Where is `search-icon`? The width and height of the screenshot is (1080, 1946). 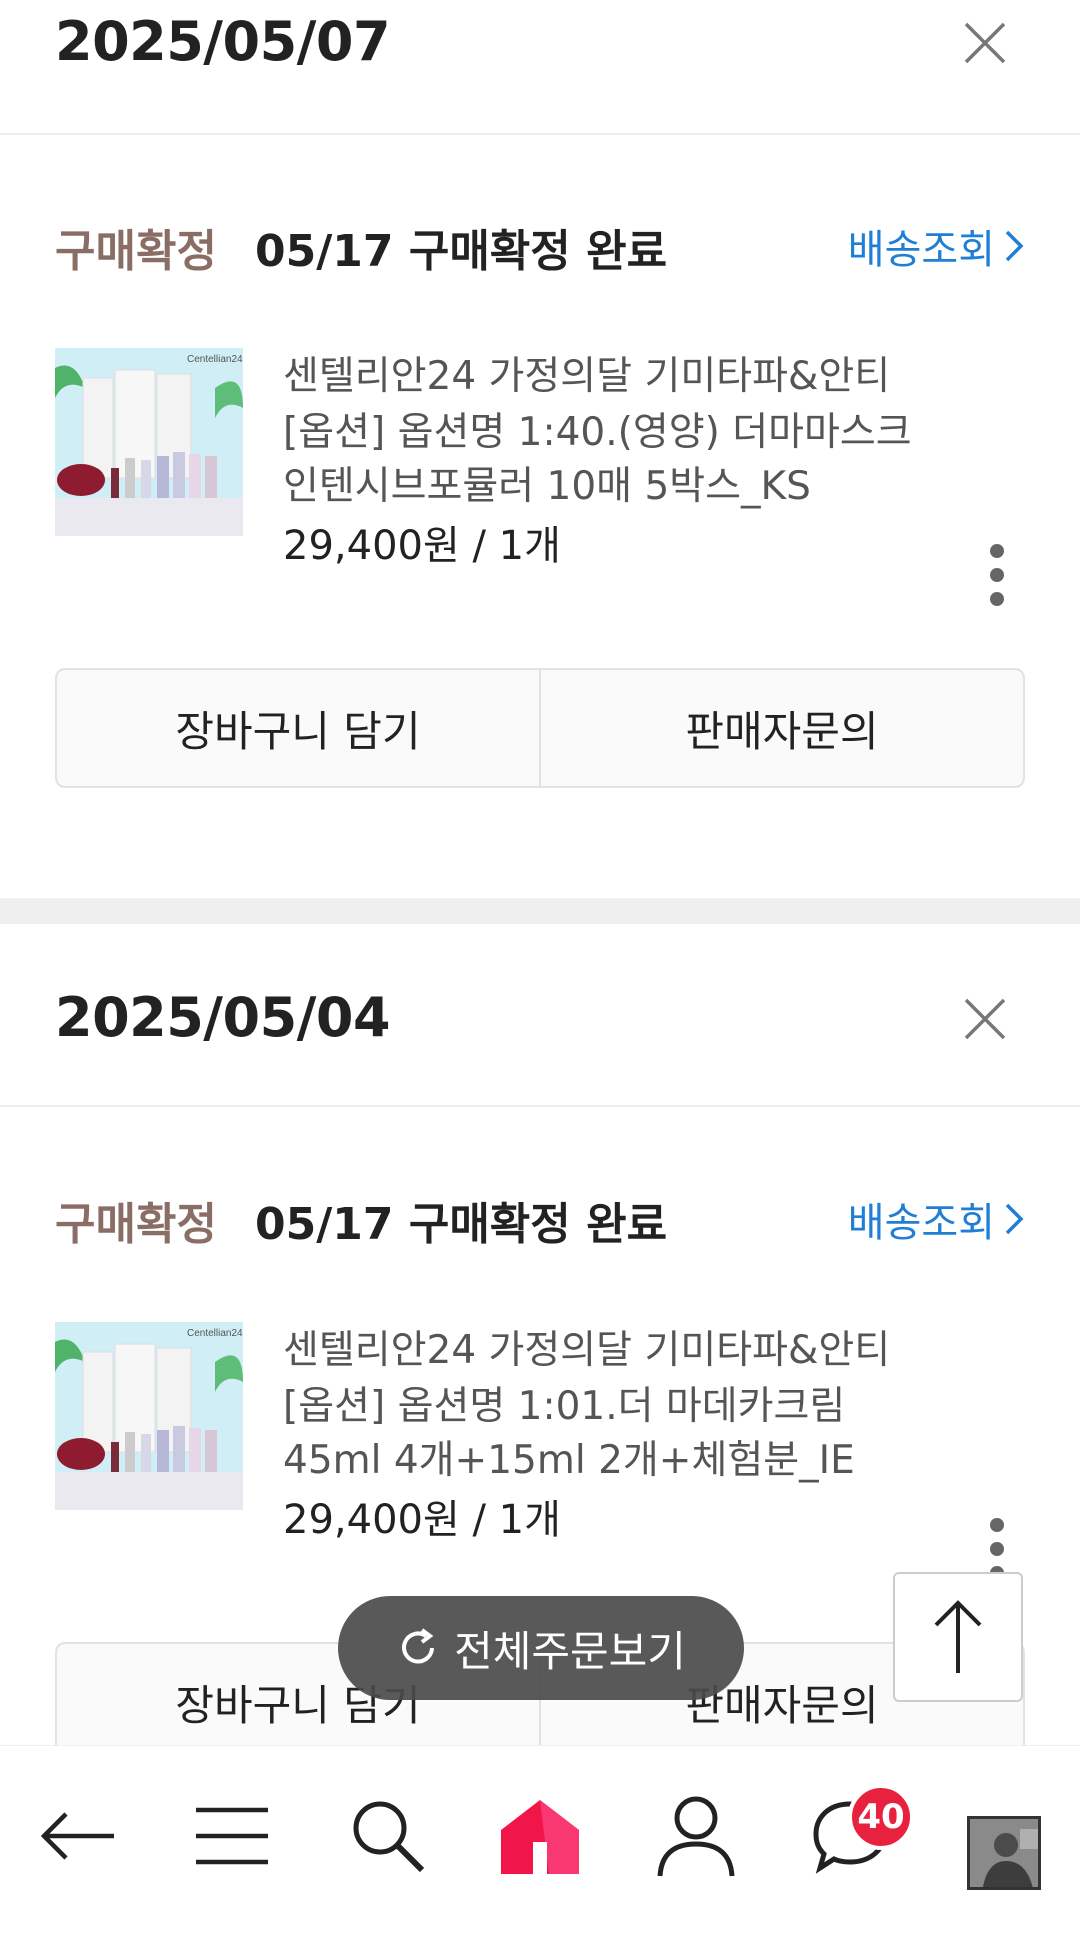 search-icon is located at coordinates (388, 1836).